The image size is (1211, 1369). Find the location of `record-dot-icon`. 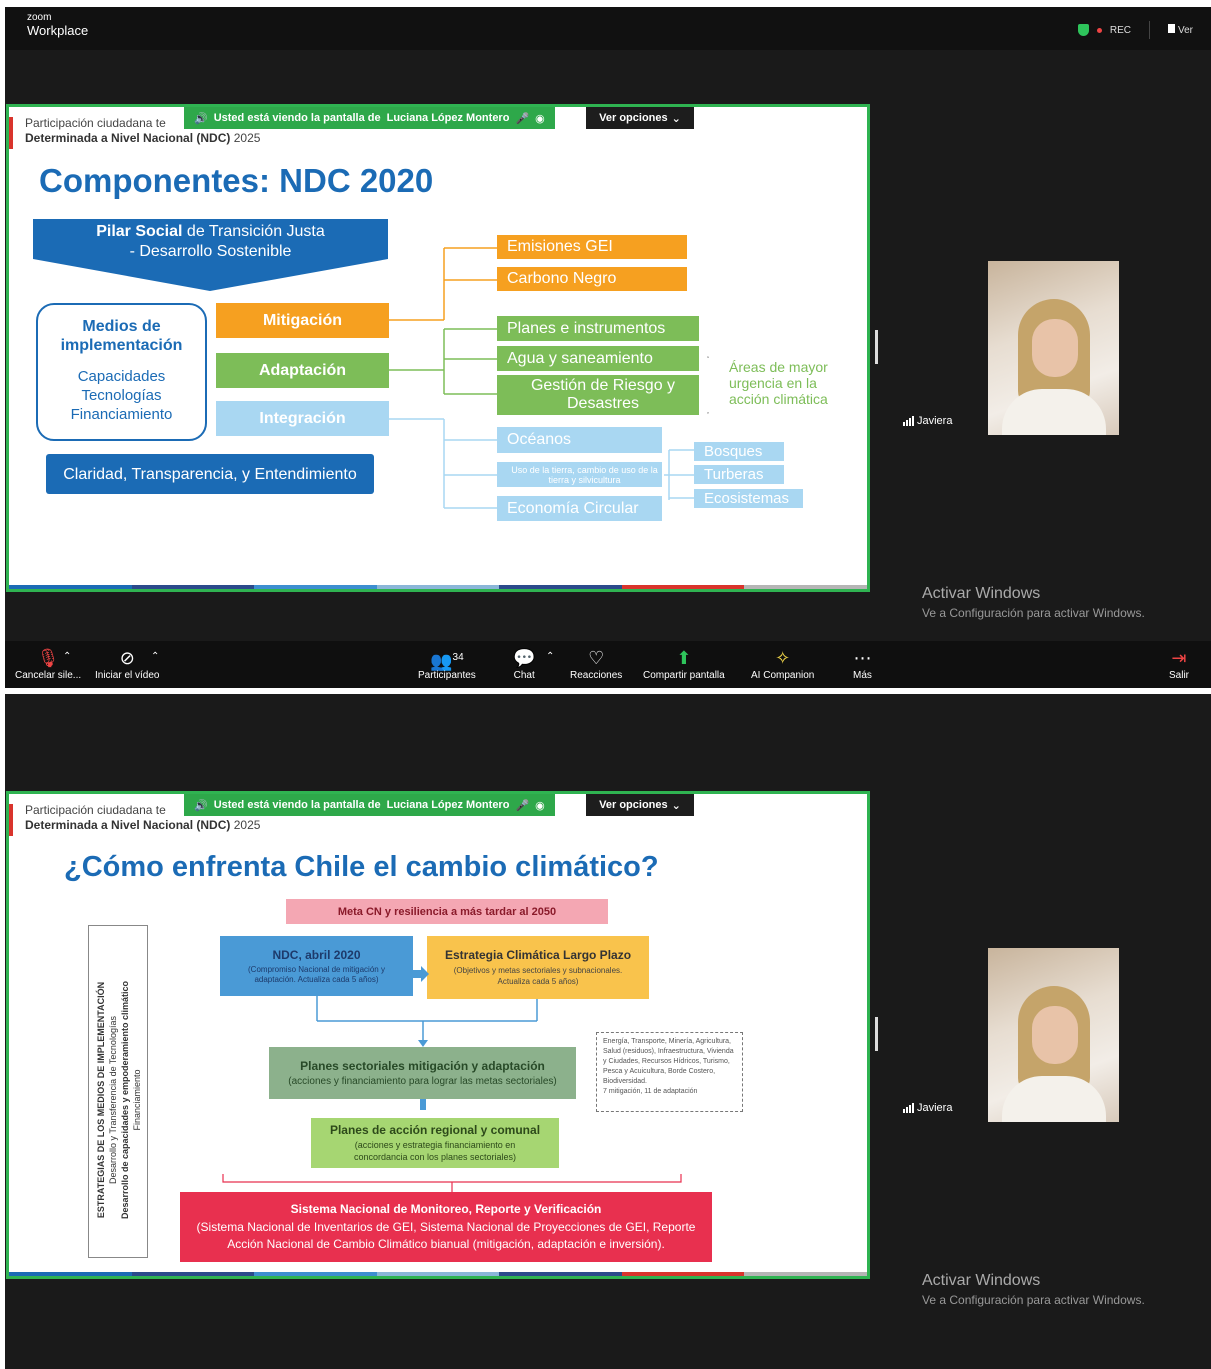

record-dot-icon is located at coordinates (1099, 30).